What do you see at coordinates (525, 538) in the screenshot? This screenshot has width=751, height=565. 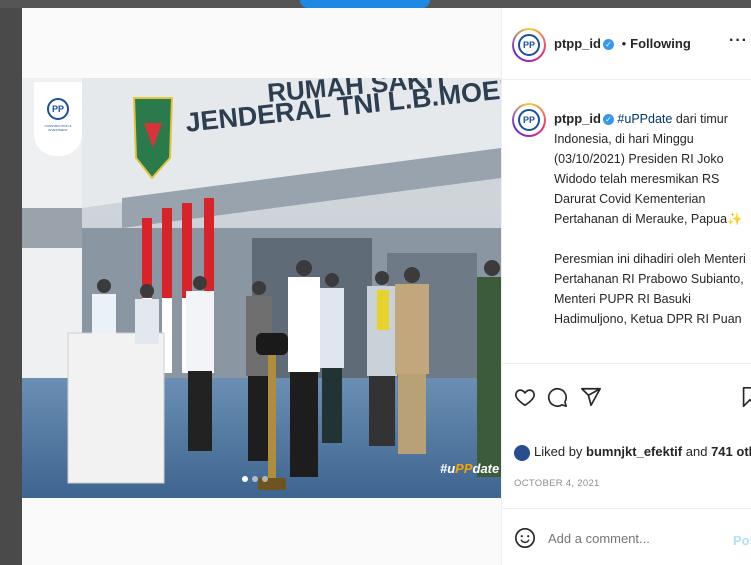 I see `smiley-icon` at bounding box center [525, 538].